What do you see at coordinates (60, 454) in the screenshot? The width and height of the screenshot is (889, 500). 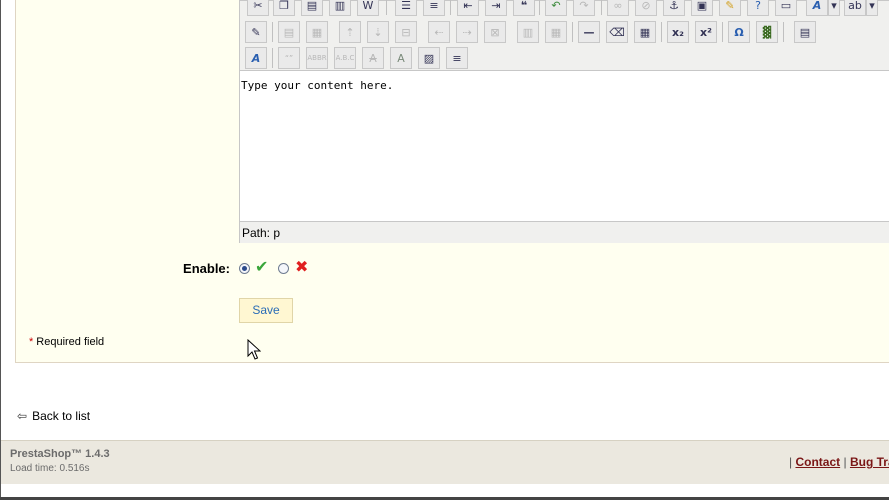 I see `footer-brand: PrestaShop™ 1.4.3` at bounding box center [60, 454].